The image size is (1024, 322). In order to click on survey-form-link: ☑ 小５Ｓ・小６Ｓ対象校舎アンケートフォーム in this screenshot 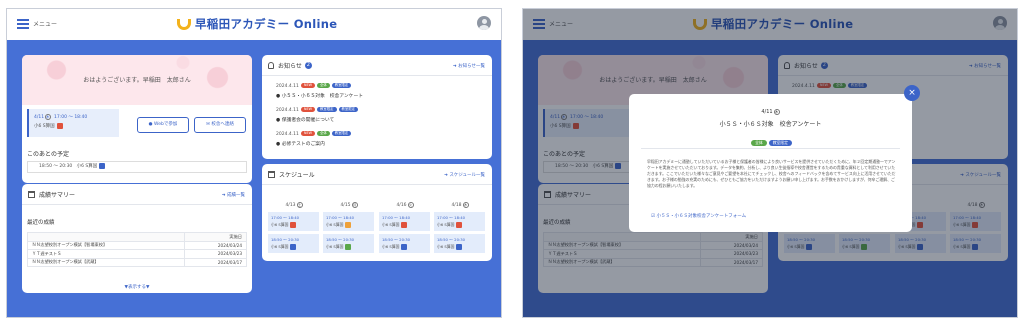, I will do `click(698, 216)`.